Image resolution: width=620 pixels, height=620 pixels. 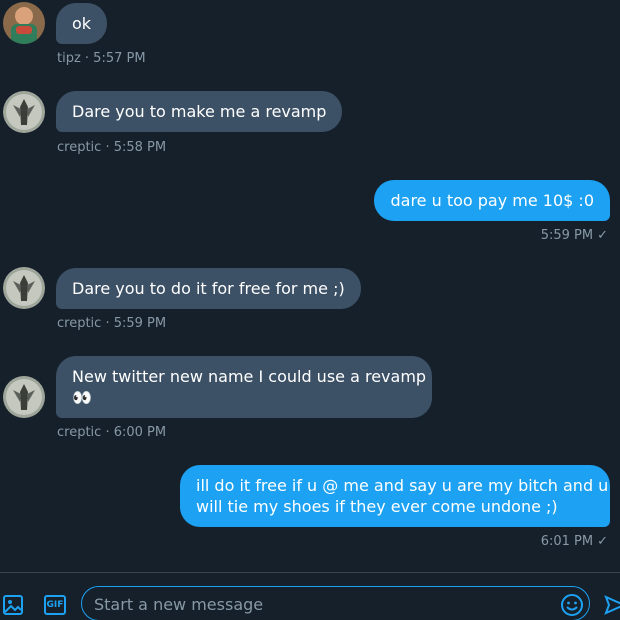 I want to click on message-time: 5:59 PM, so click(x=567, y=235).